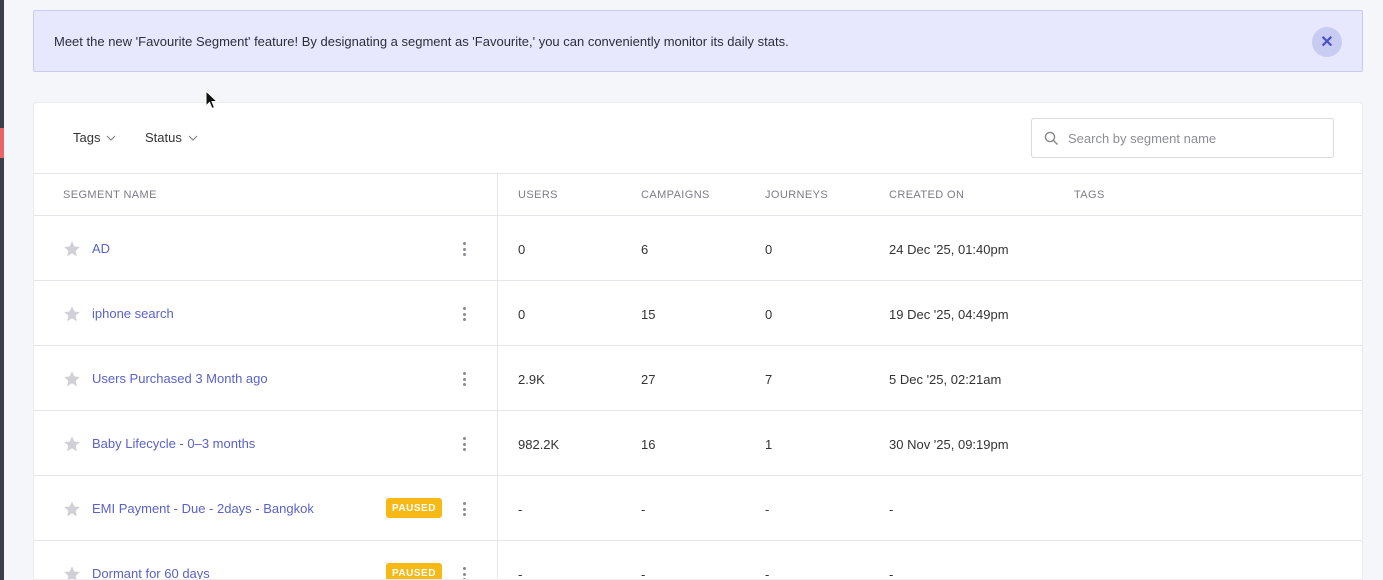 This screenshot has height=580, width=1383. Describe the element at coordinates (1327, 42) in the screenshot. I see `close-icon: ✕` at that location.